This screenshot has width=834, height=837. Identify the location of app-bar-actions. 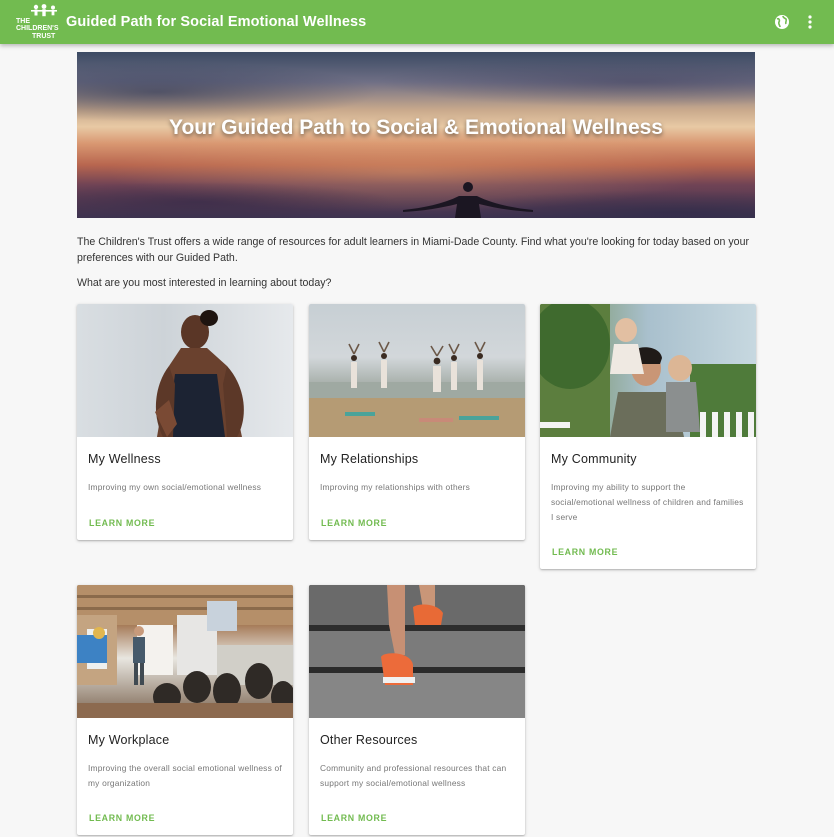
(796, 22).